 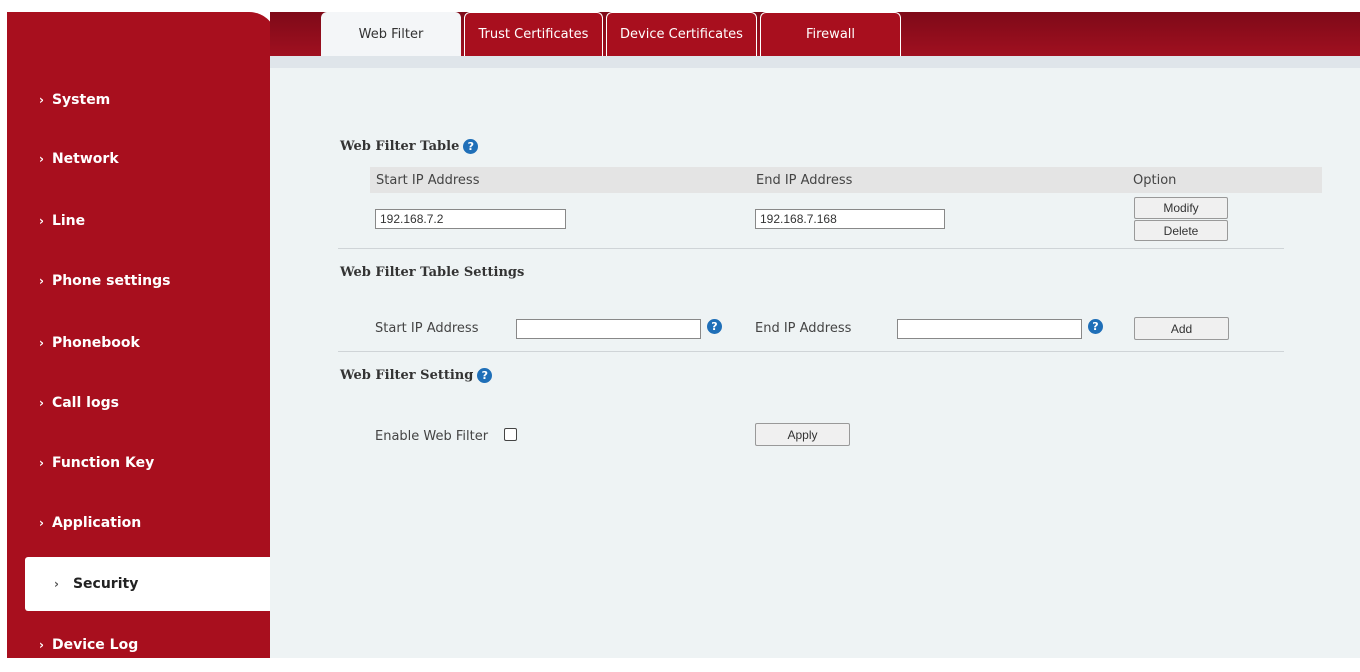 I want to click on section-title-text: Web Filter Table Settings, so click(x=432, y=272).